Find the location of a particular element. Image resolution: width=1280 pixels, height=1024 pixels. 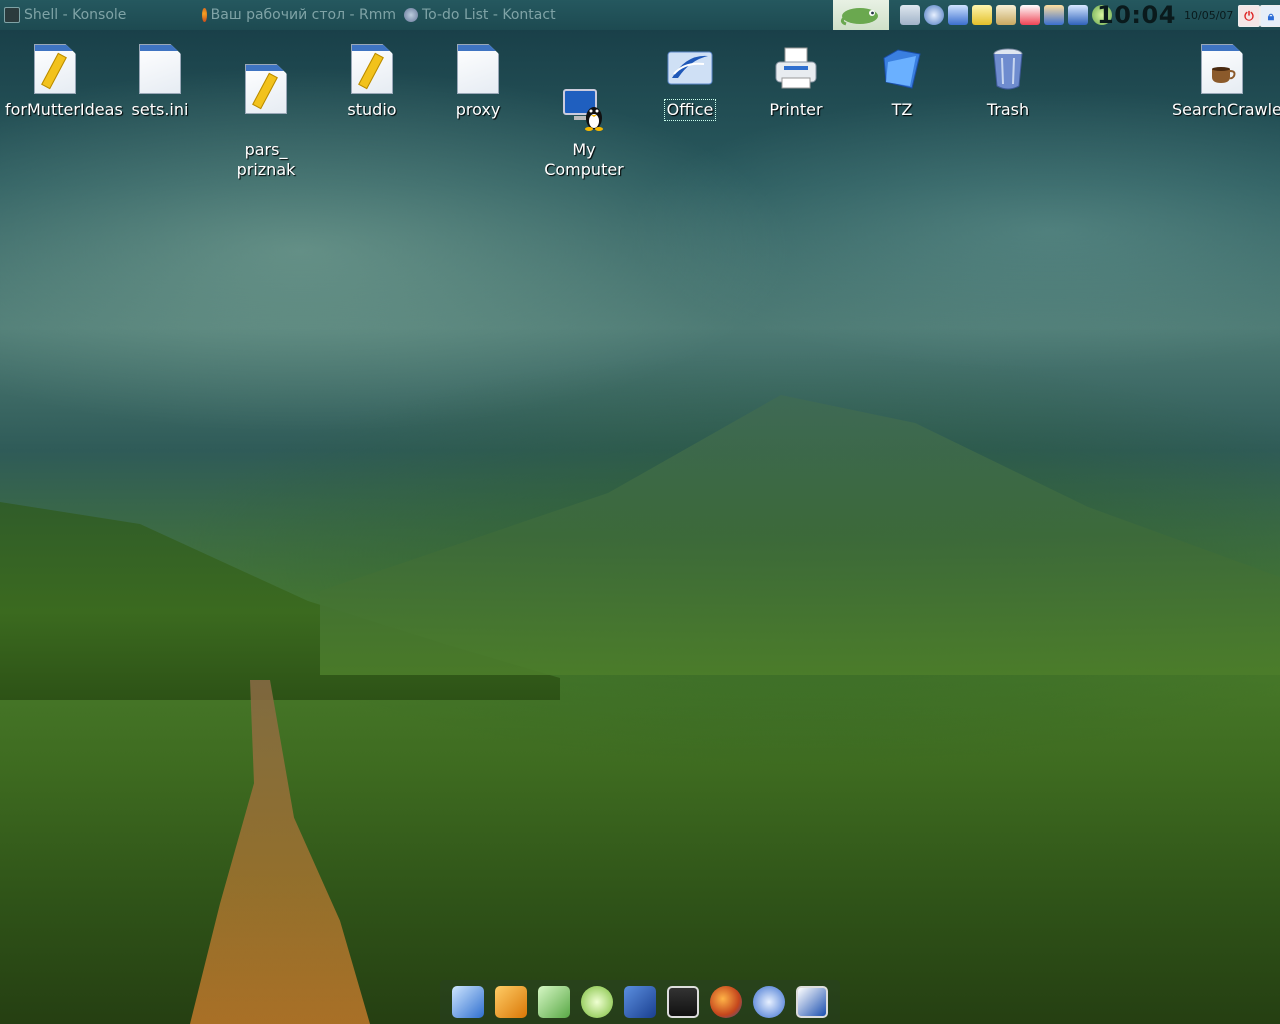

desktop-icon-label: studio is located at coordinates (372, 109).